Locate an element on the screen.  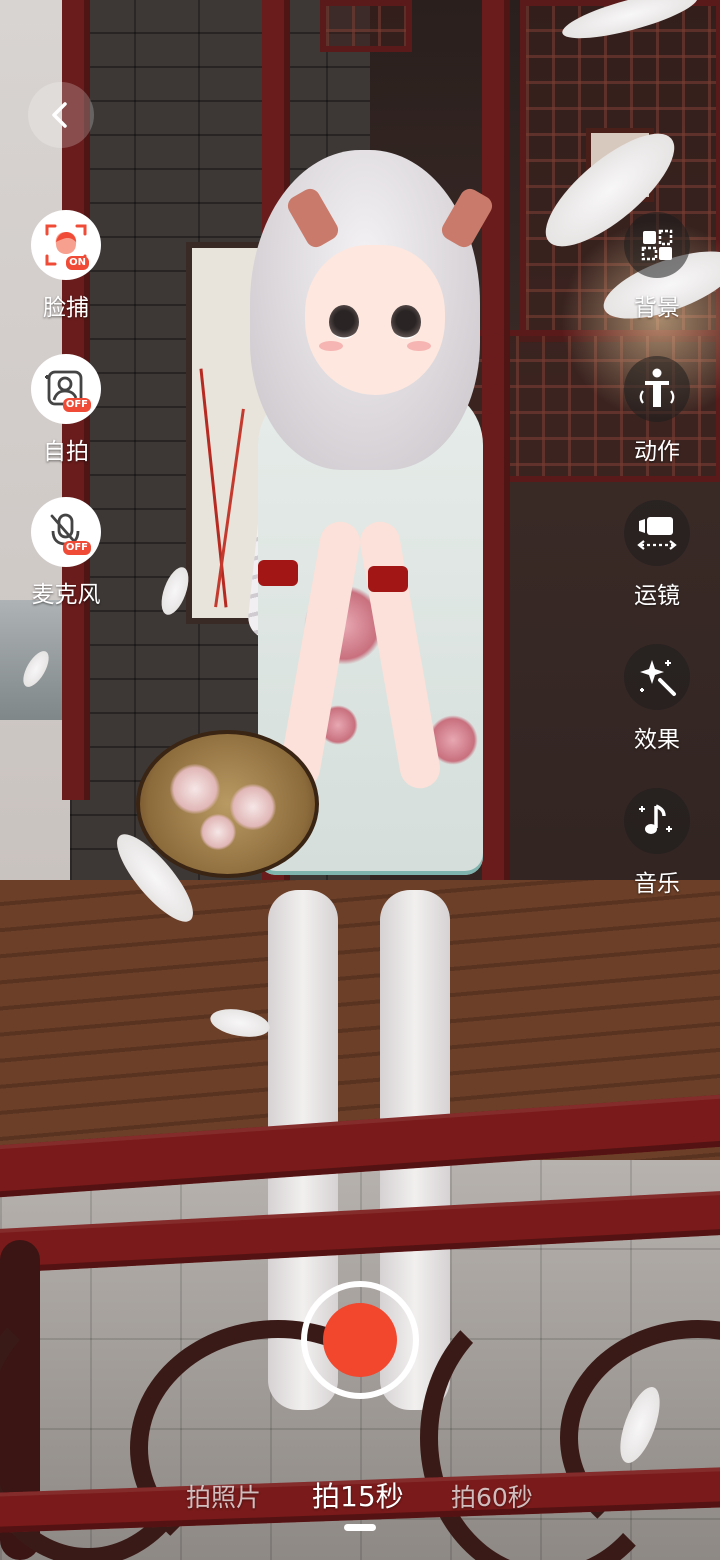
motion-label: 动作 is located at coordinates (657, 452).